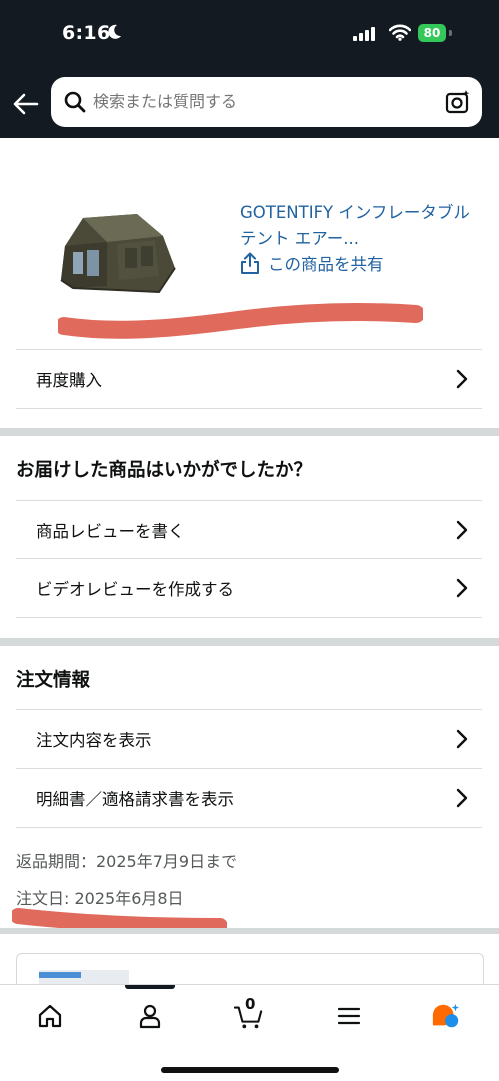 This screenshot has width=499, height=1081. What do you see at coordinates (249, 69) in the screenshot?
I see `app-header: 6:16 80` at bounding box center [249, 69].